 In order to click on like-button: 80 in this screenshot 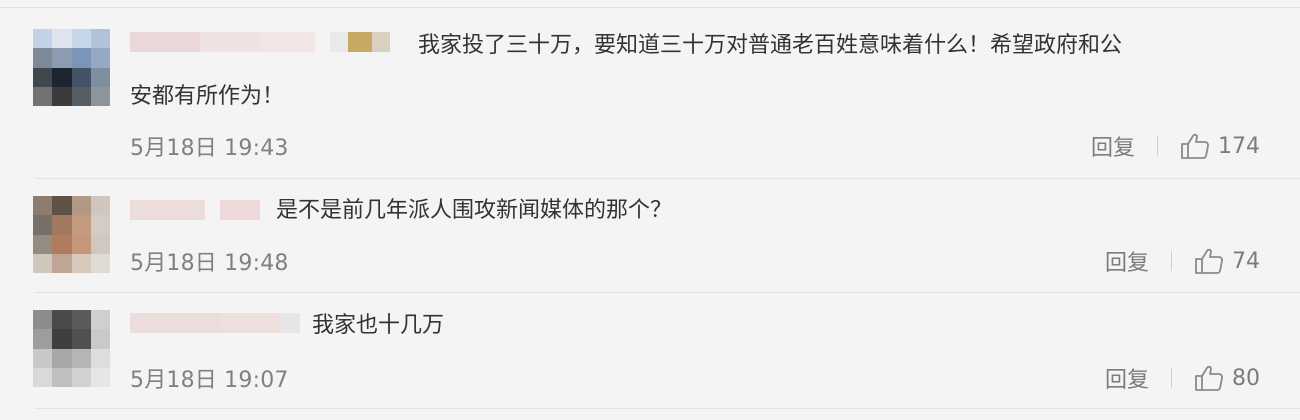, I will do `click(1227, 378)`.